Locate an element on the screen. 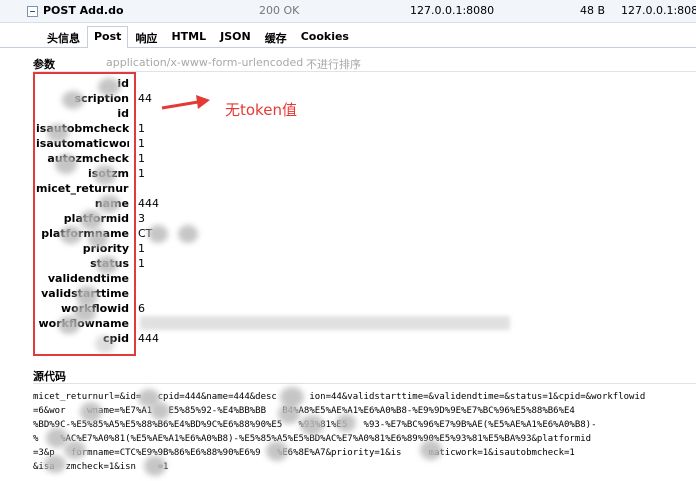  tab-0: 头信息 is located at coordinates (63, 37).